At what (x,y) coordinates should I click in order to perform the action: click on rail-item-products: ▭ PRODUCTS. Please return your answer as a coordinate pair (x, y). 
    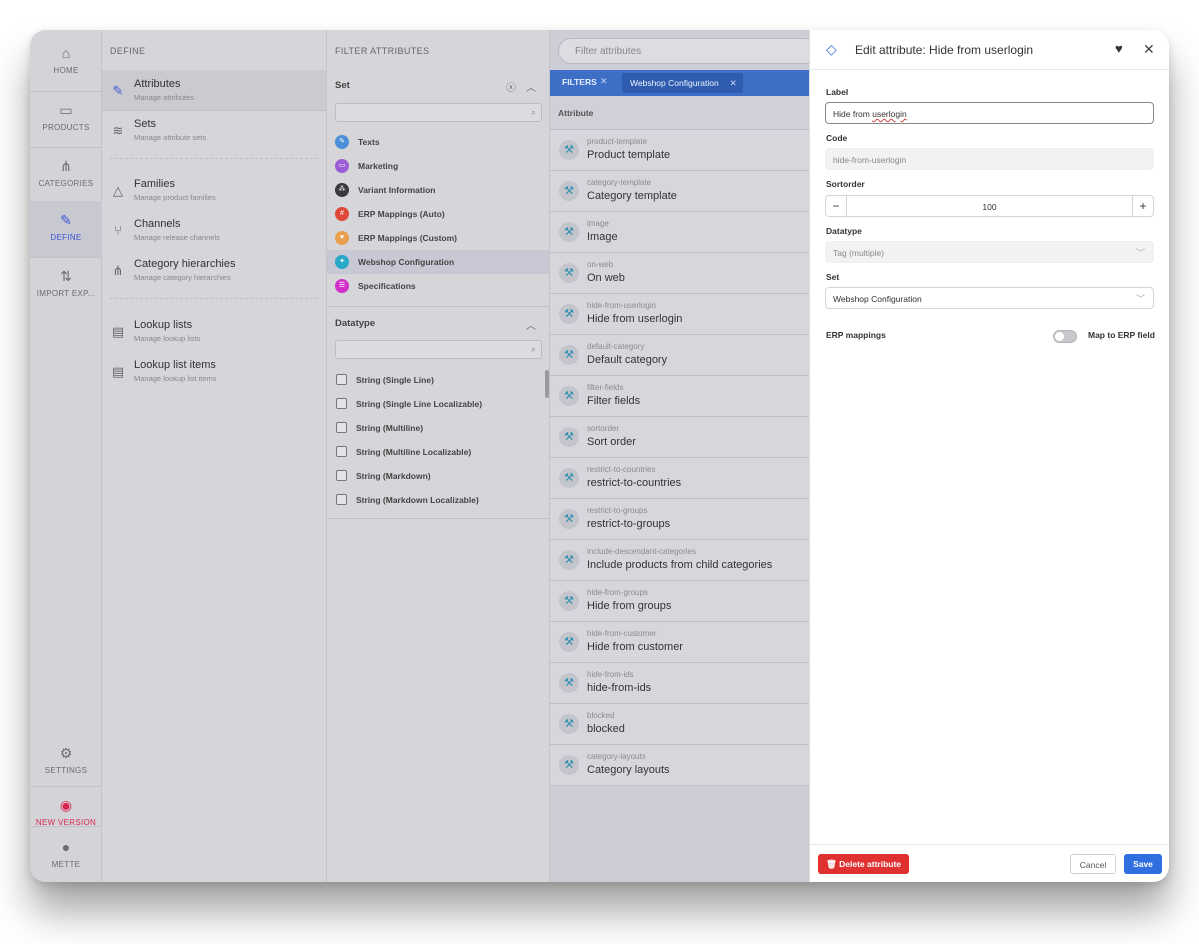
    Looking at the image, I should click on (66, 119).